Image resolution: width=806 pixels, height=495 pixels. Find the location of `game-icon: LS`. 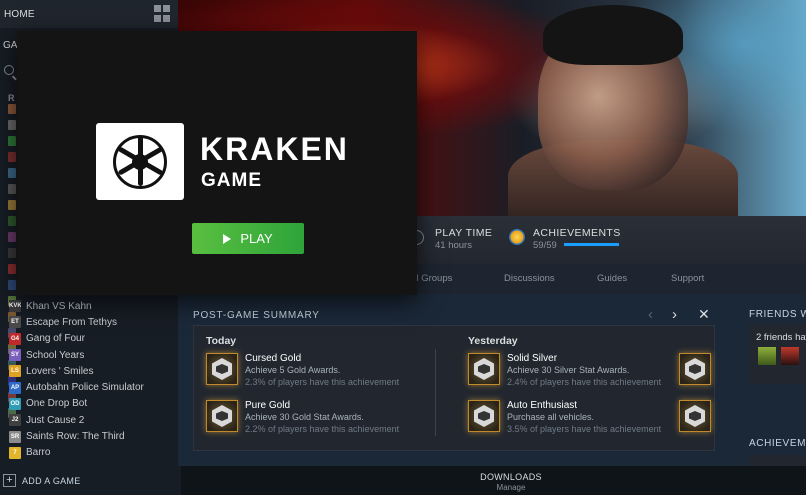

game-icon: LS is located at coordinates (15, 371).